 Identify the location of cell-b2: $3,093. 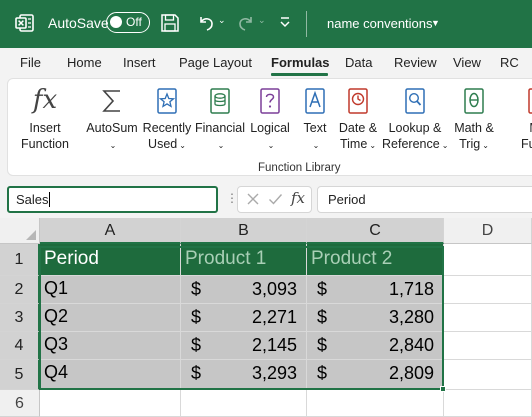
(244, 290).